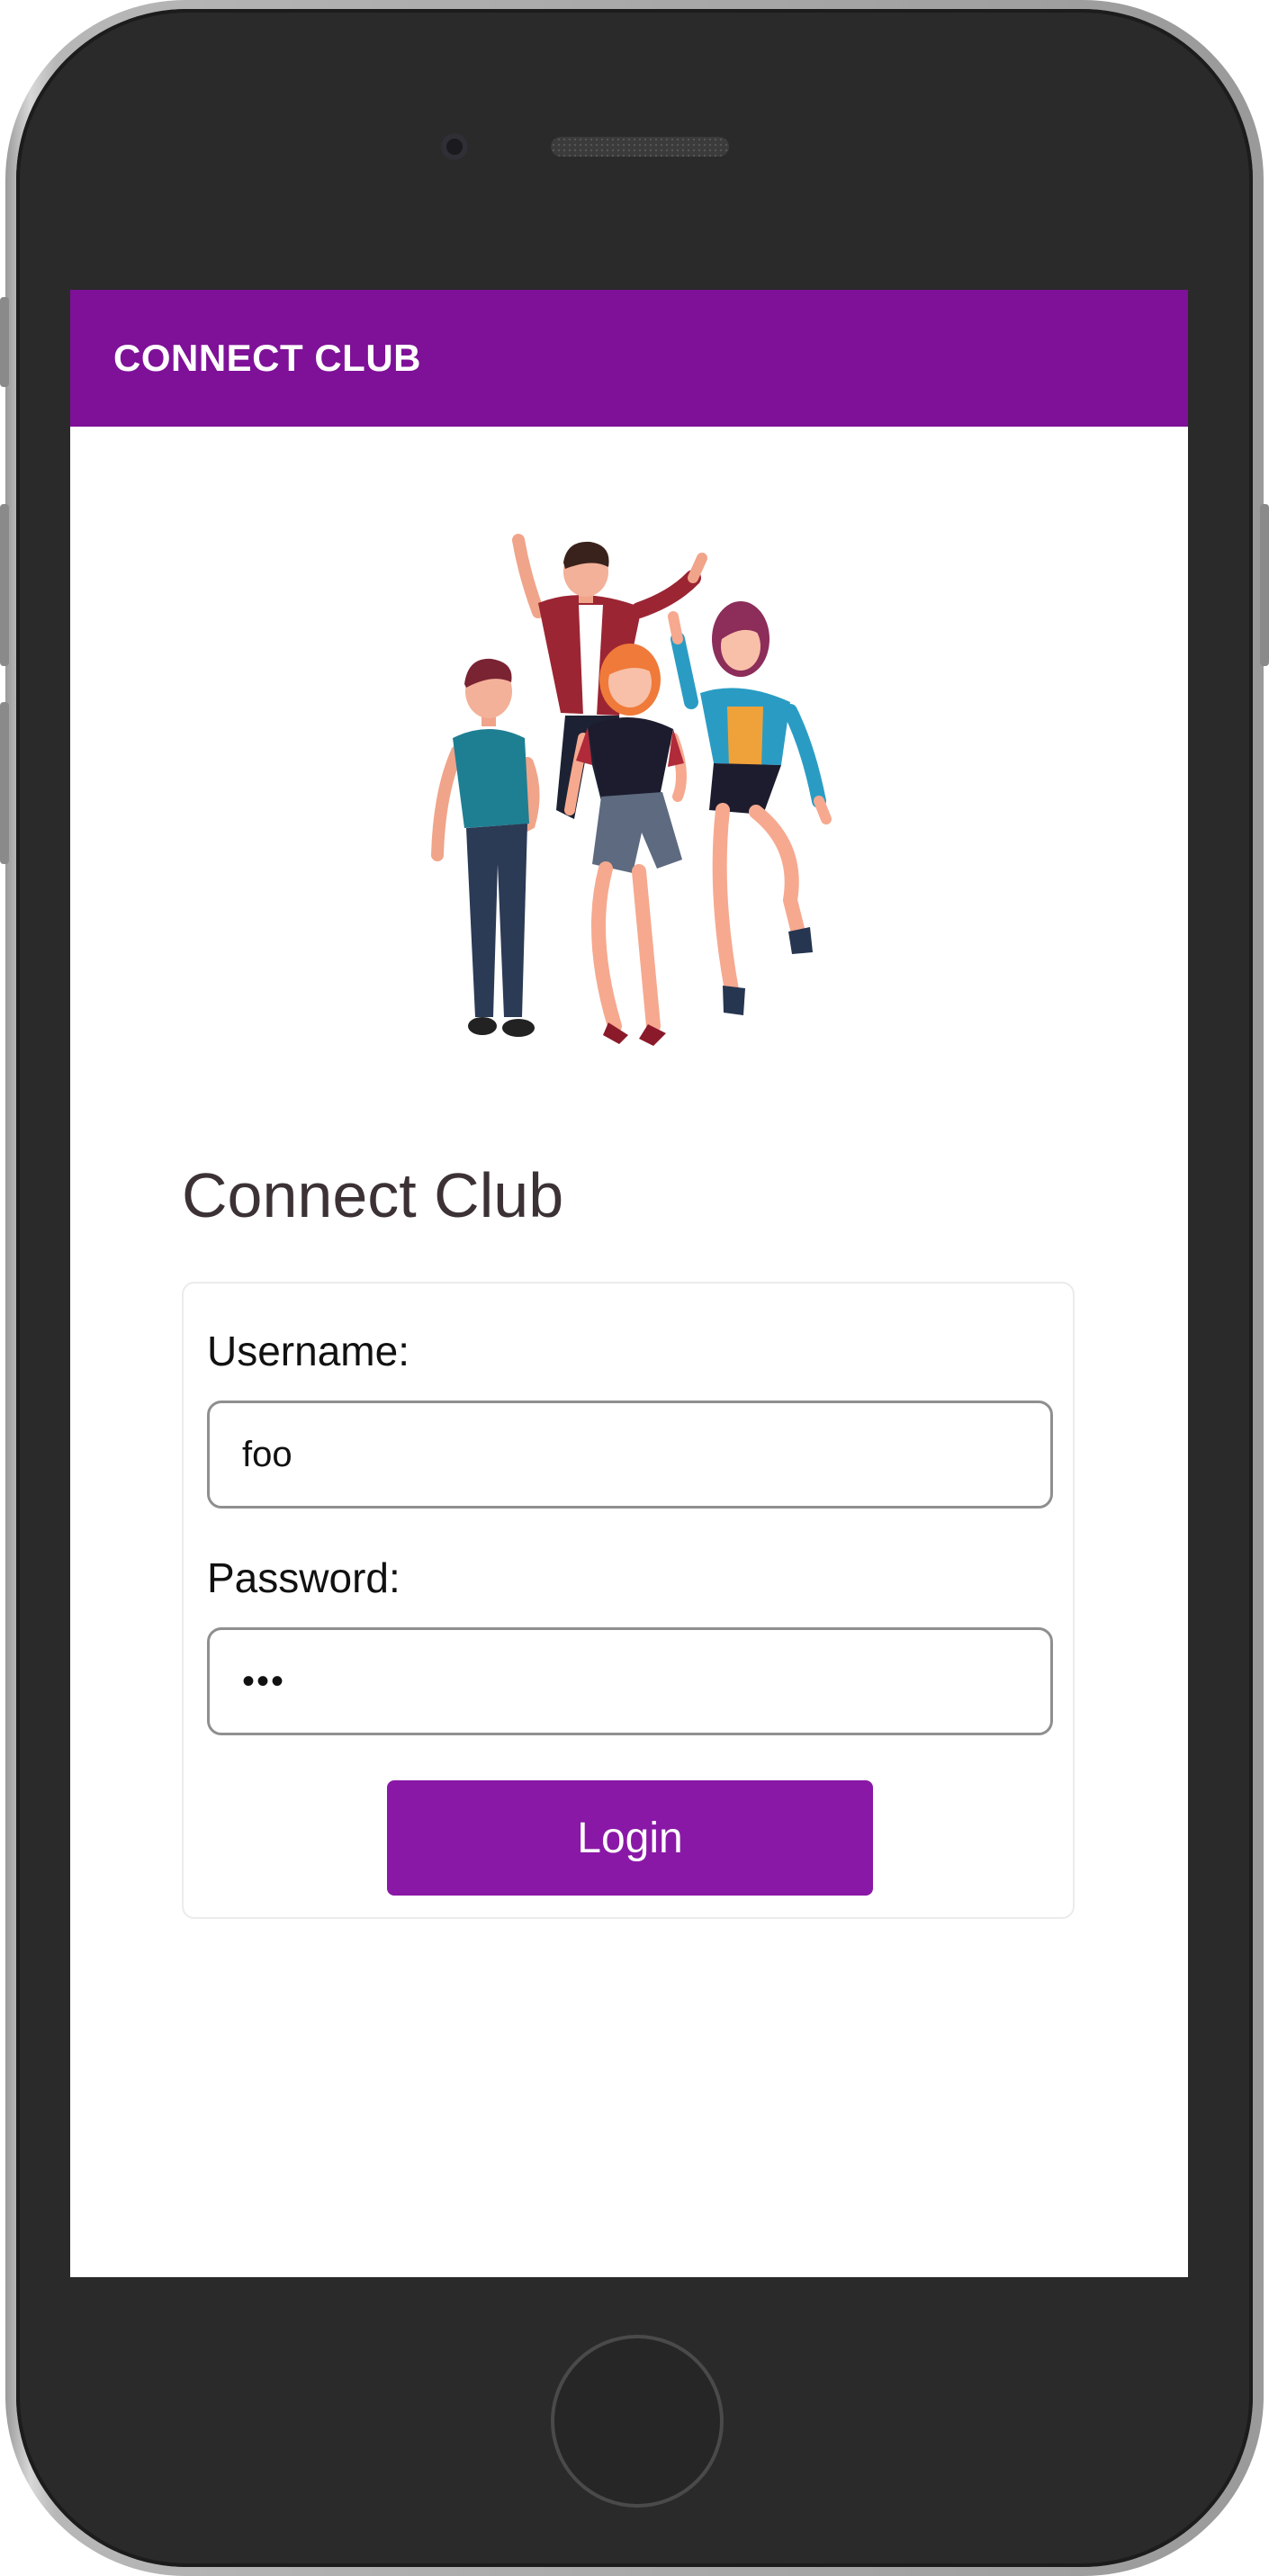 The image size is (1269, 2576). What do you see at coordinates (640, 147) in the screenshot?
I see `earpiece-speaker` at bounding box center [640, 147].